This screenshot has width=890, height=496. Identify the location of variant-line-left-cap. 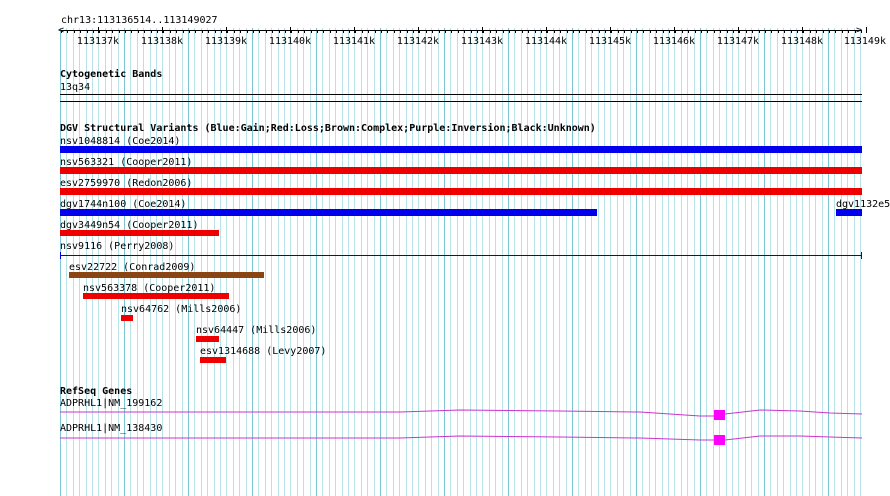
(60, 255).